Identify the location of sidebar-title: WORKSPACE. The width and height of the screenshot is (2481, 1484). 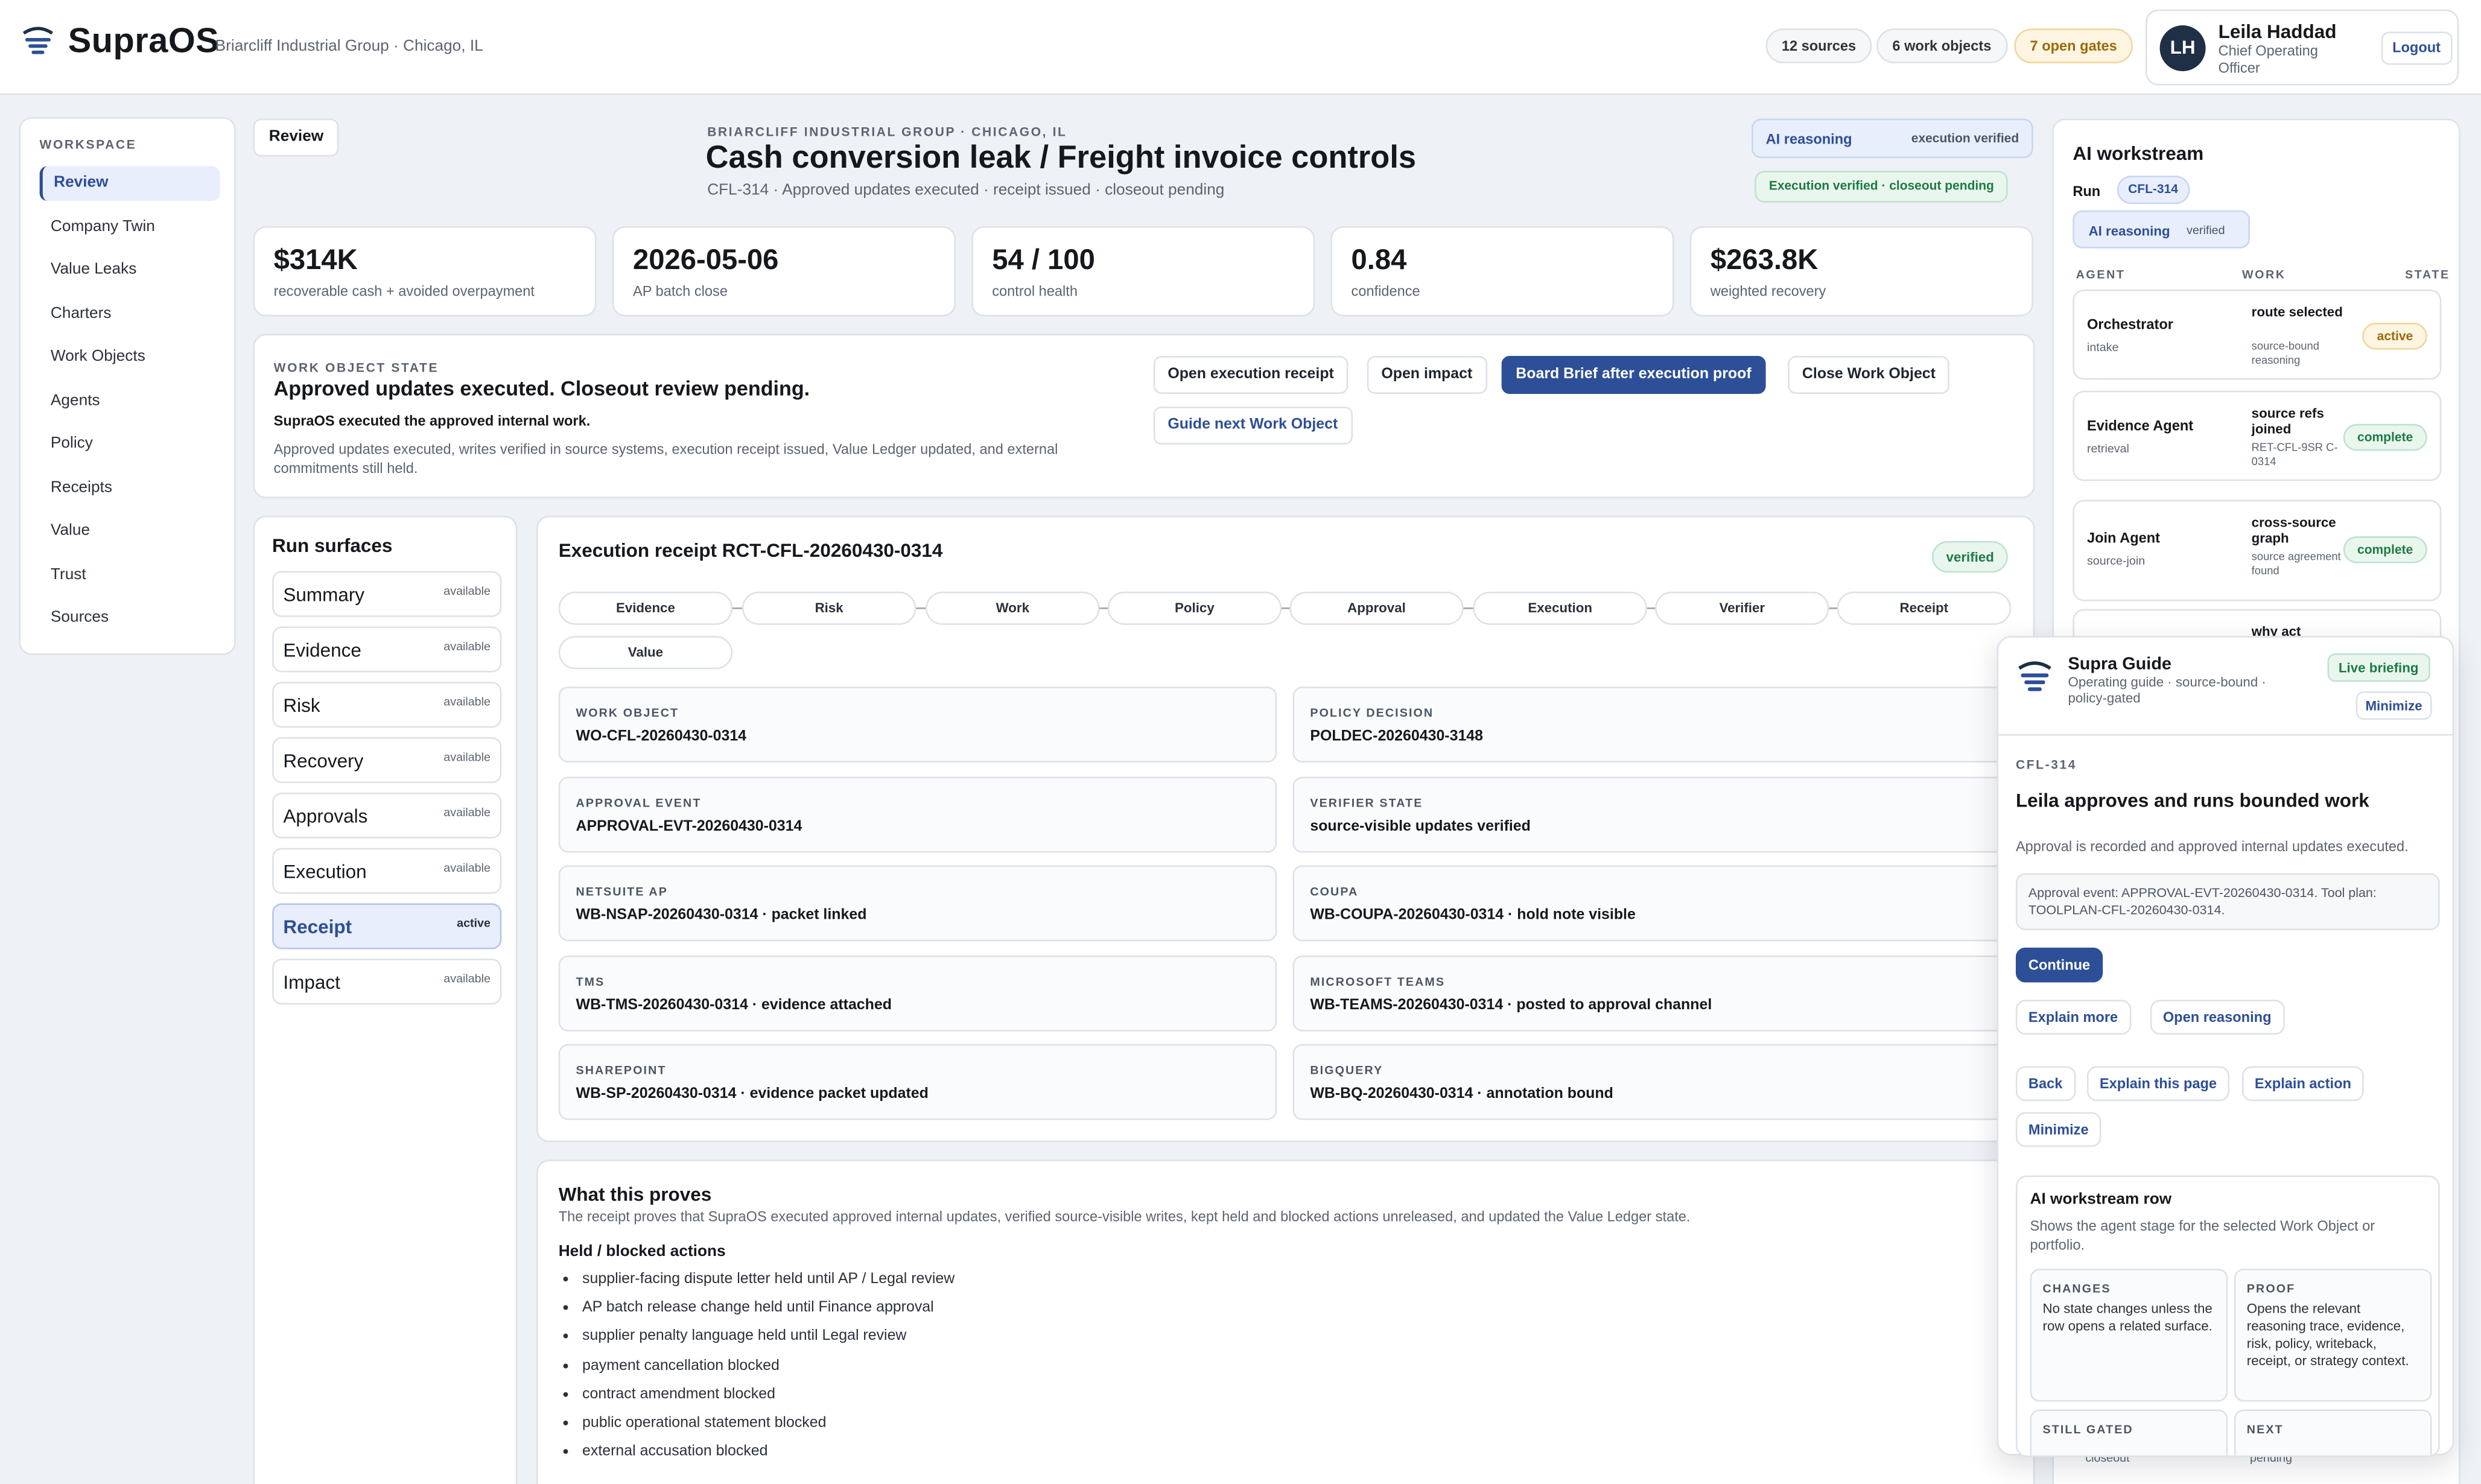
(88, 145).